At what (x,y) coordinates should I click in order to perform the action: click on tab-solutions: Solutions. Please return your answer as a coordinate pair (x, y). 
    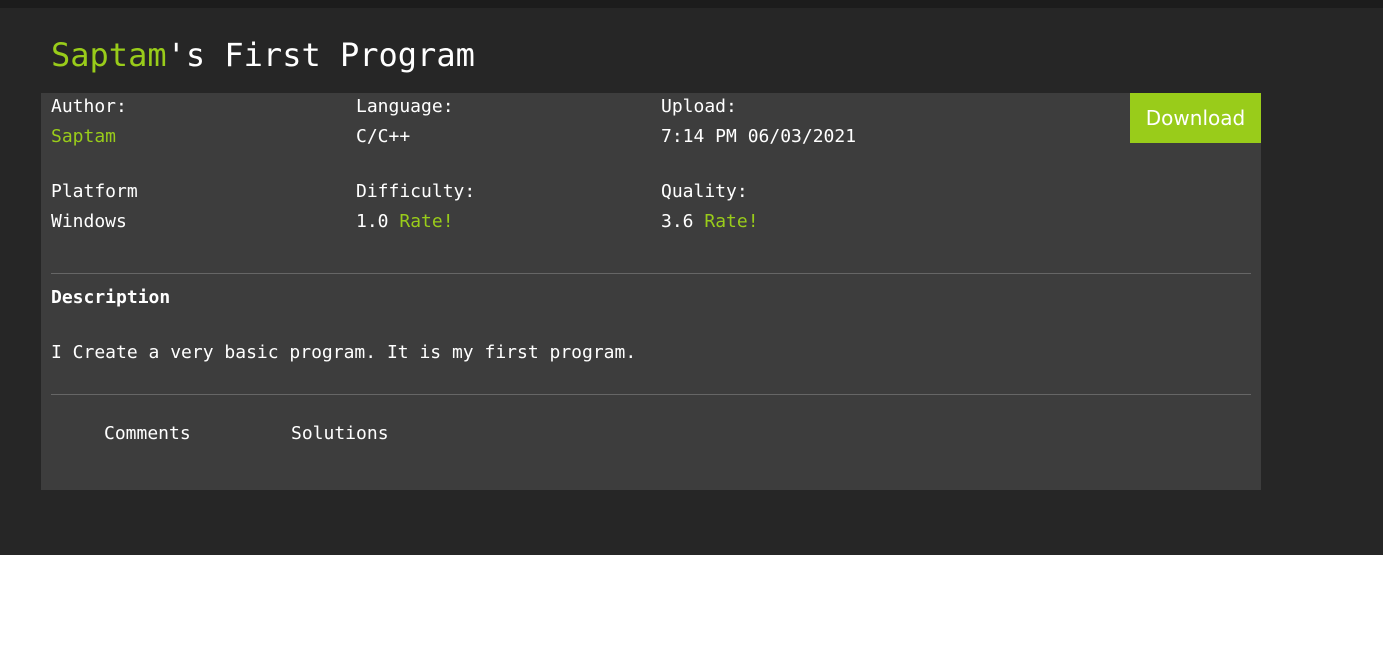
    Looking at the image, I should click on (340, 434).